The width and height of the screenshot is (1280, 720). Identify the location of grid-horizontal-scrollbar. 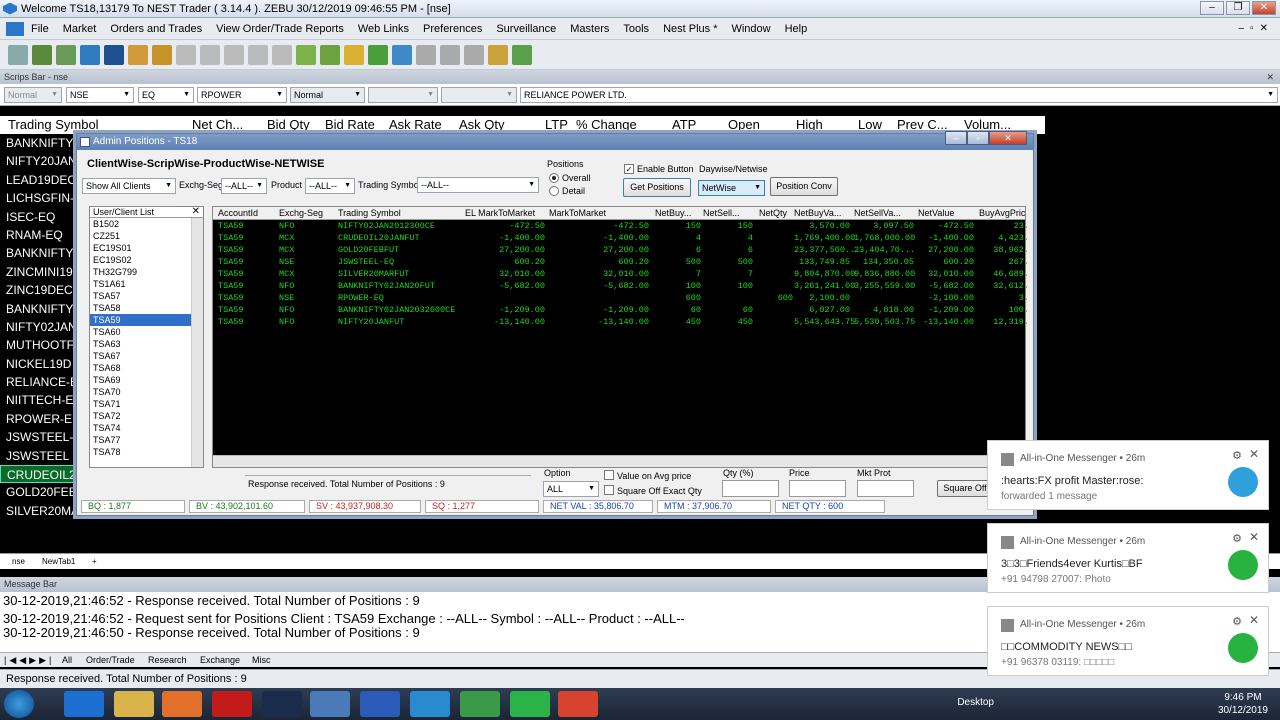
(619, 461).